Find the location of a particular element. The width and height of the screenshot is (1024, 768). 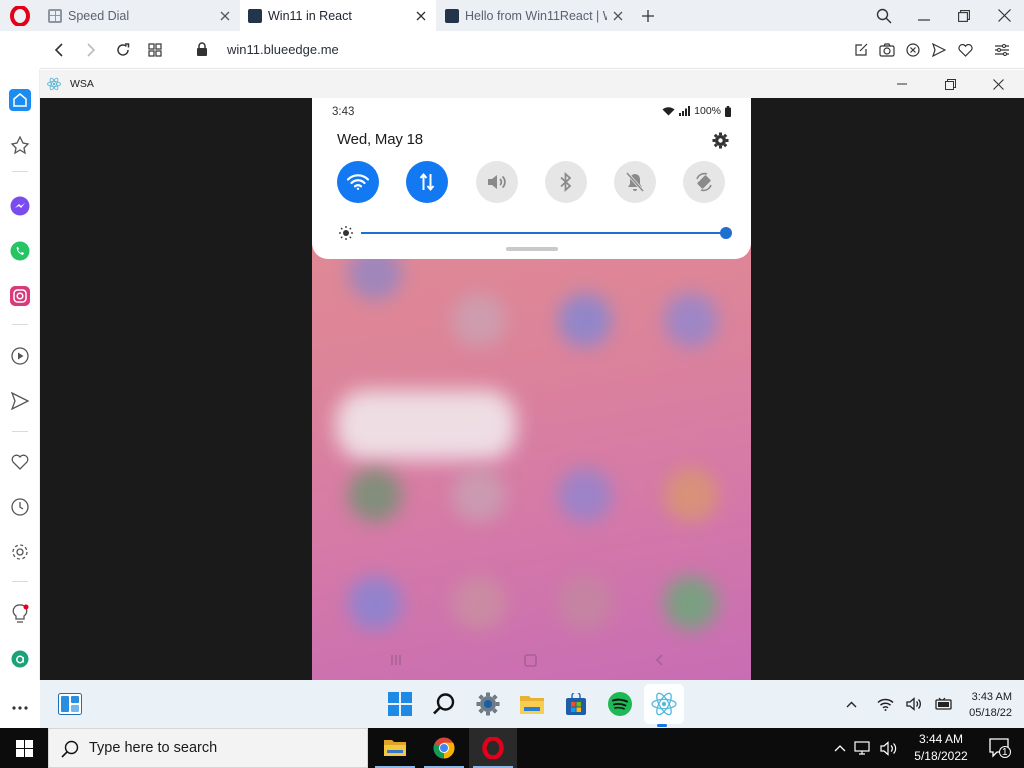

brightness-icon is located at coordinates (346, 233).